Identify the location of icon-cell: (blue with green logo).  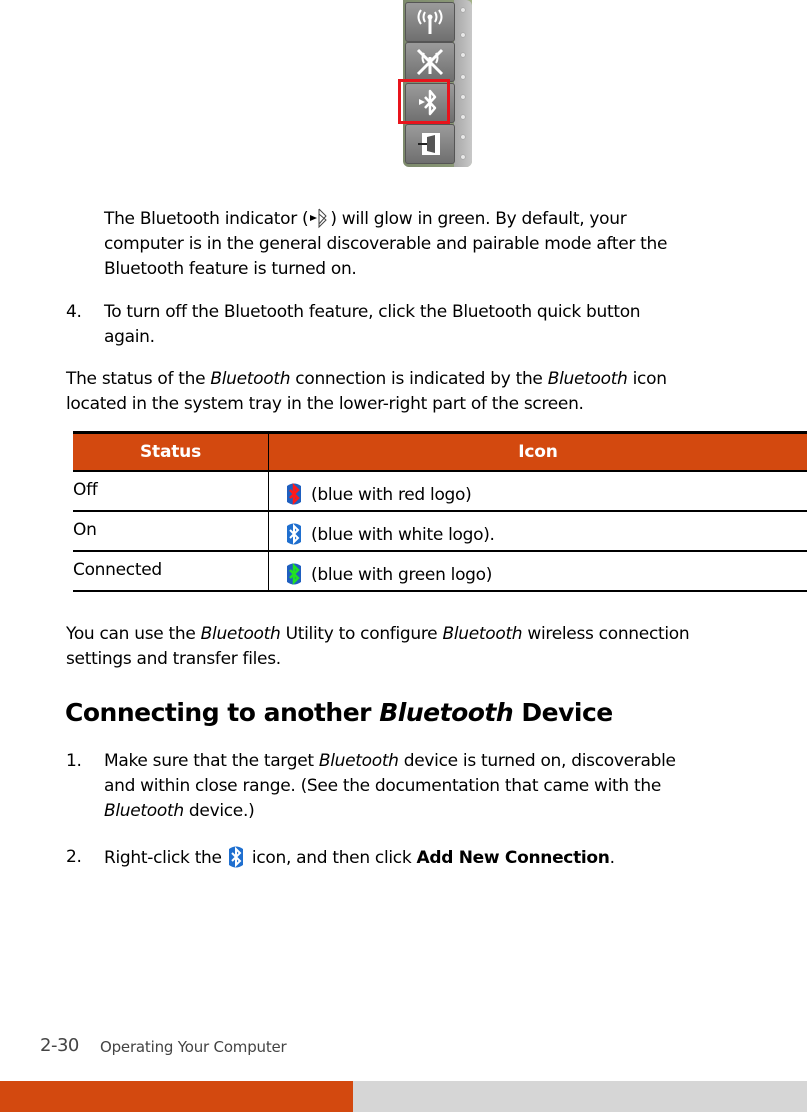
(537, 571).